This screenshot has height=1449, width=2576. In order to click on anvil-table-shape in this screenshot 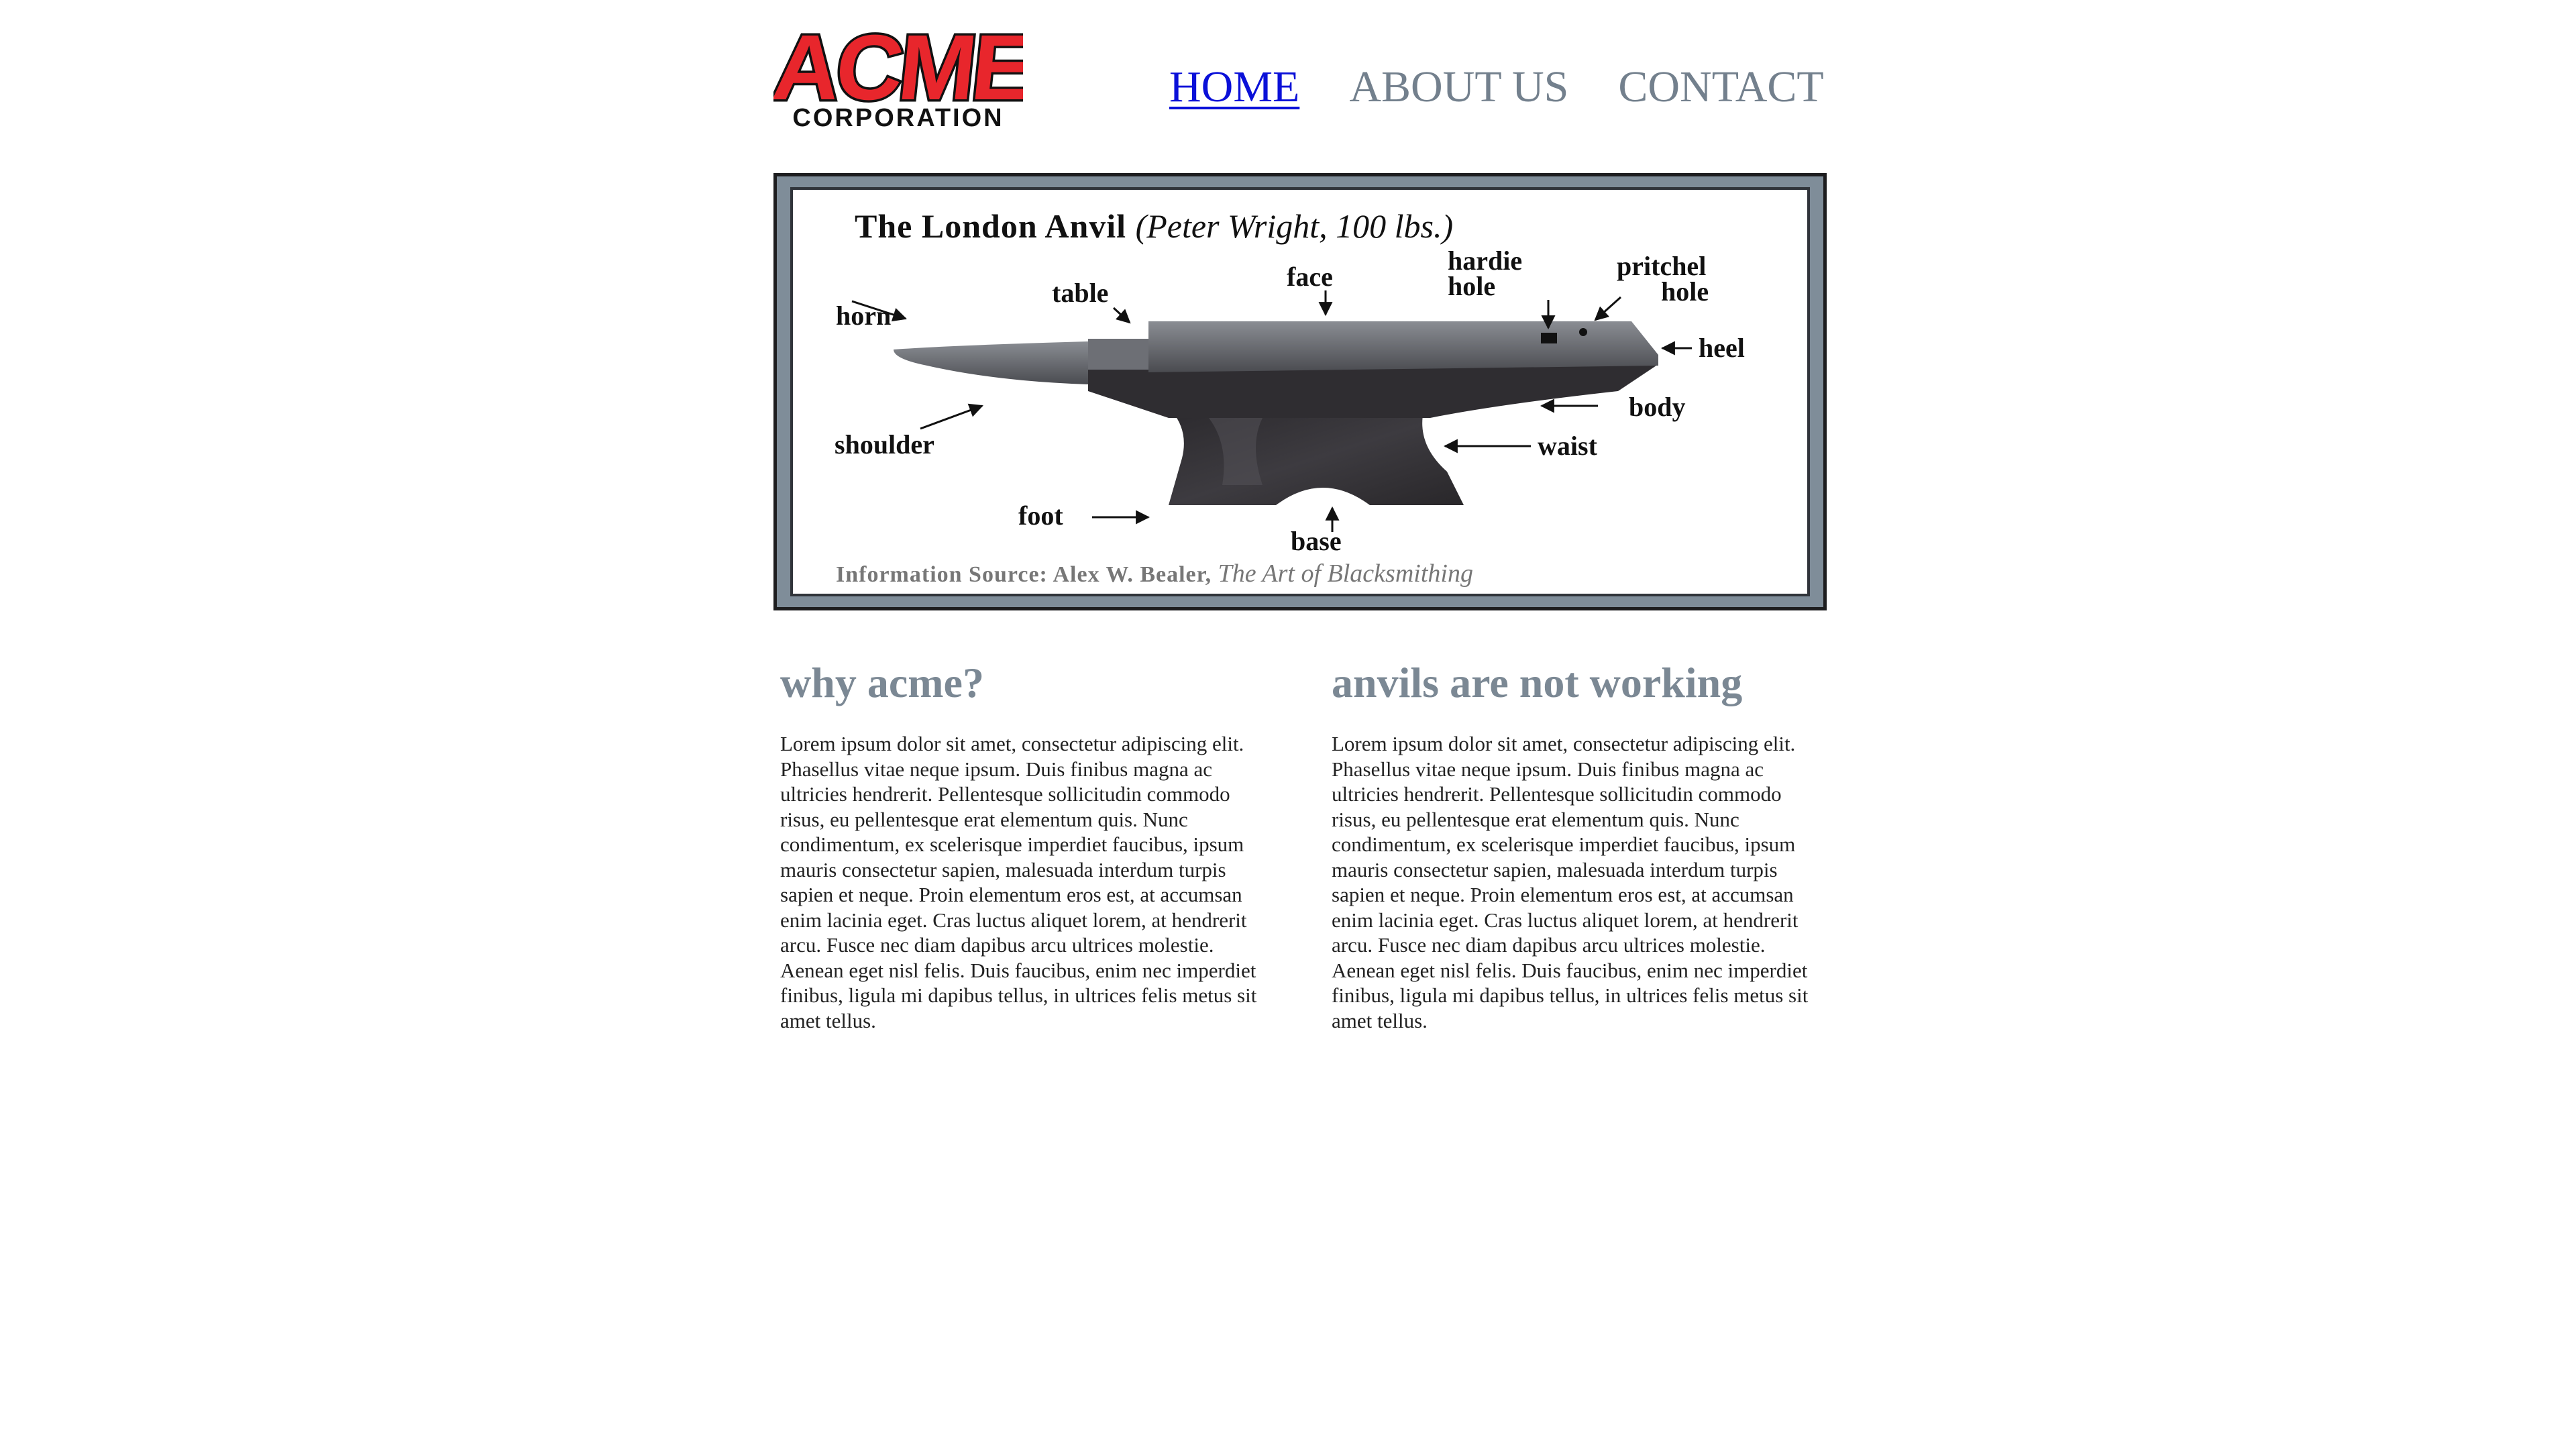, I will do `click(1118, 354)`.